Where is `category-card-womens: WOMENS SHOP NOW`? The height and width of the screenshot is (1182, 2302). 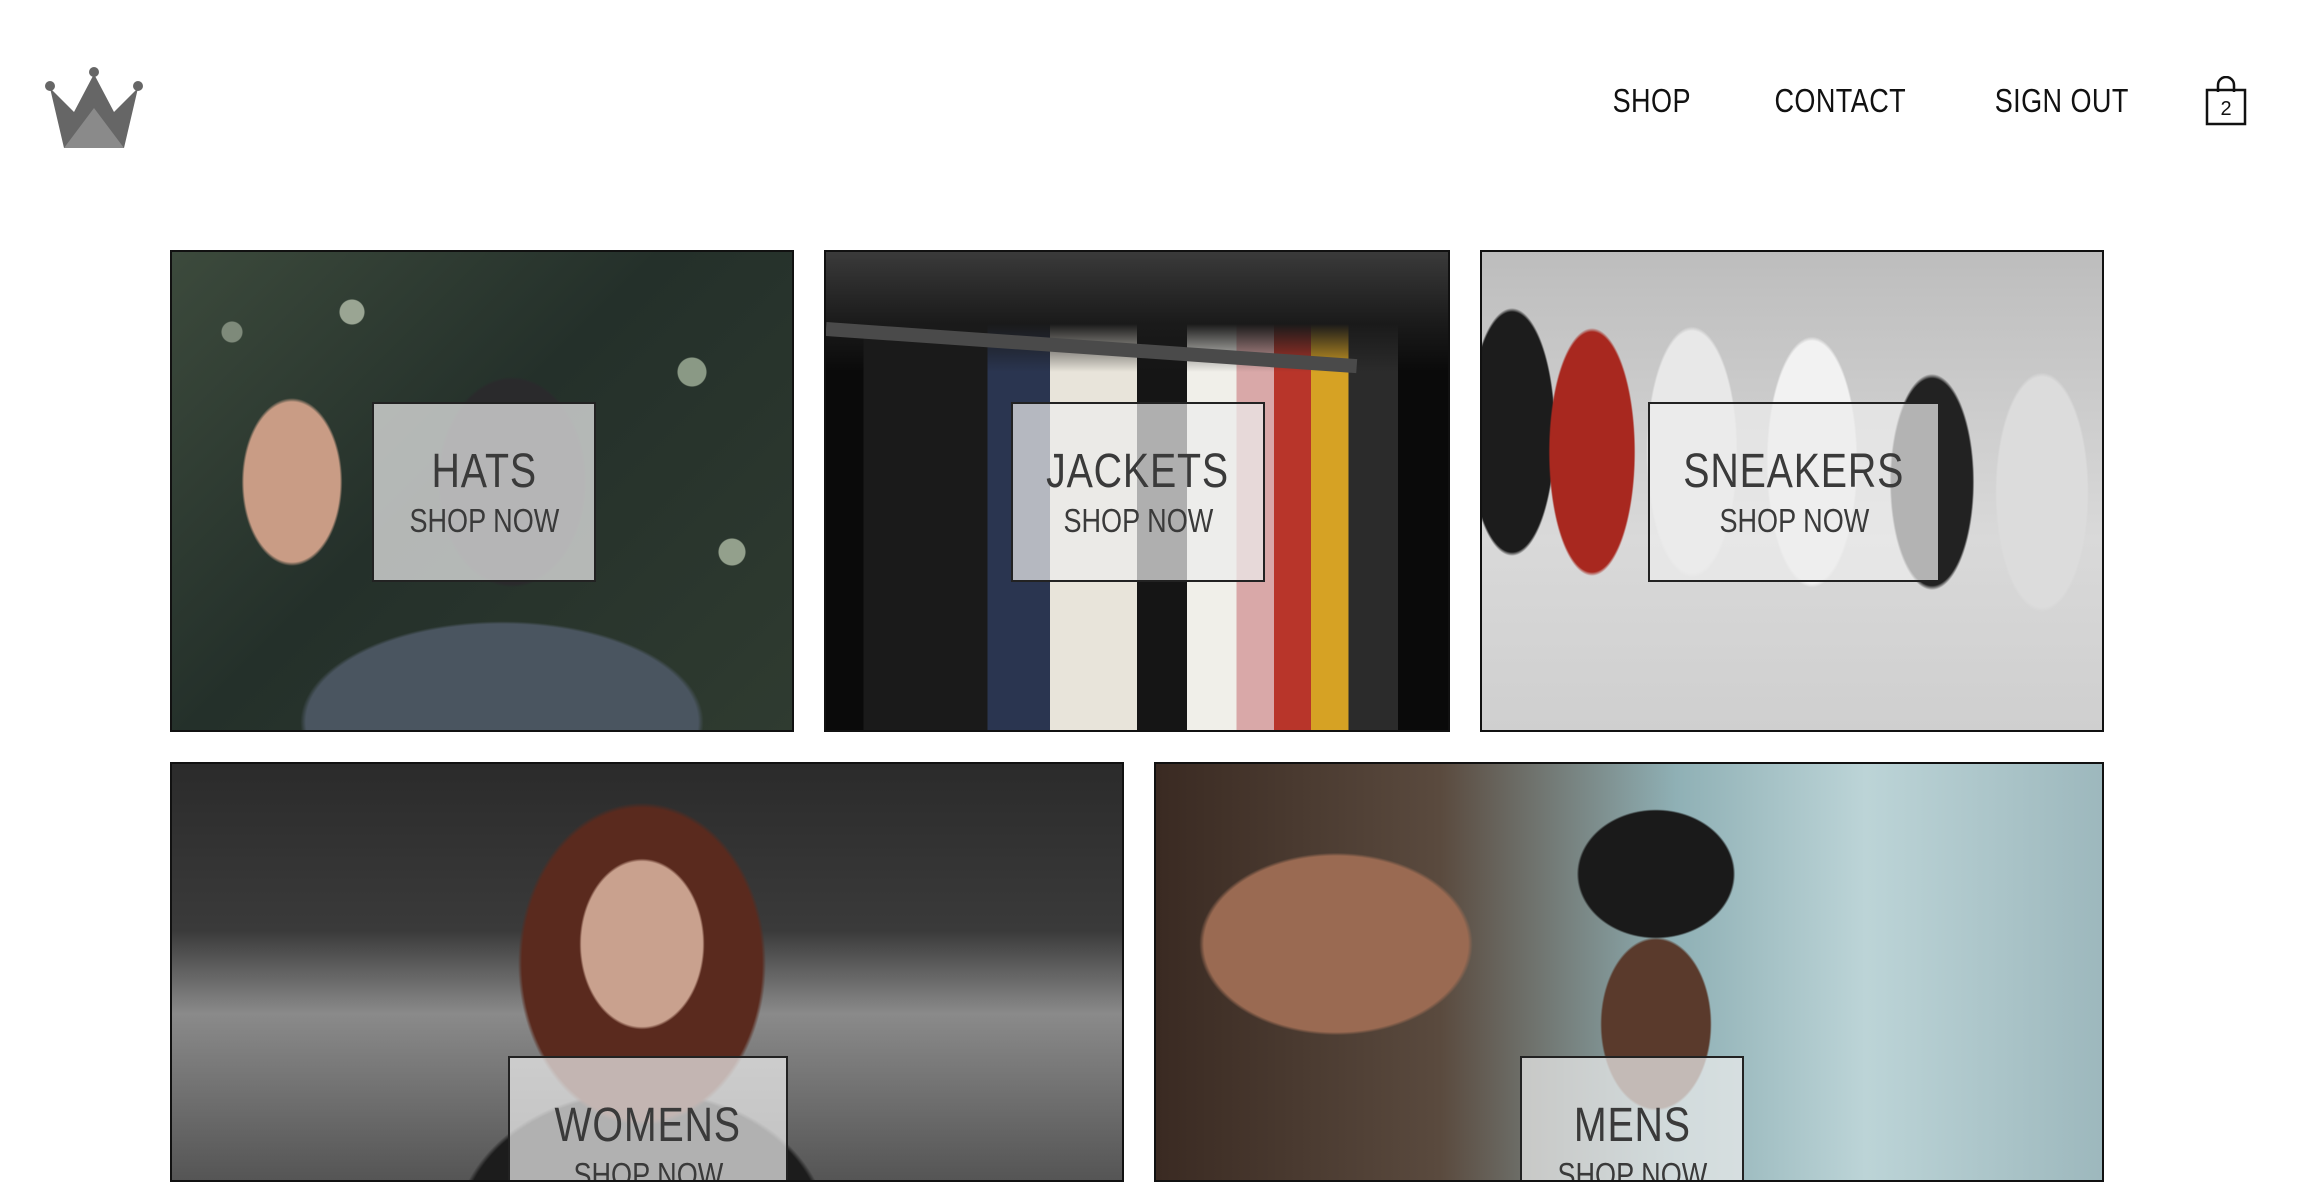 category-card-womens: WOMENS SHOP NOW is located at coordinates (647, 972).